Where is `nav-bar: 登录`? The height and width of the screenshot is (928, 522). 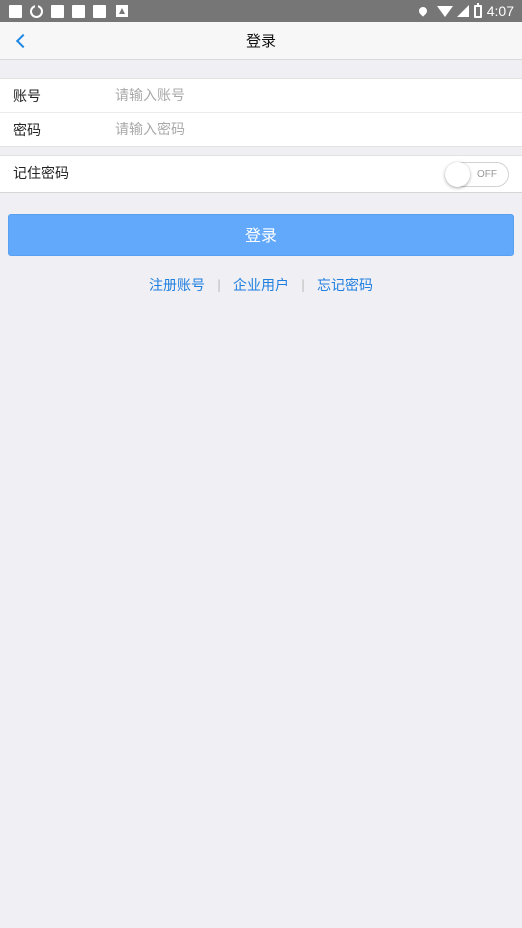 nav-bar: 登录 is located at coordinates (261, 41).